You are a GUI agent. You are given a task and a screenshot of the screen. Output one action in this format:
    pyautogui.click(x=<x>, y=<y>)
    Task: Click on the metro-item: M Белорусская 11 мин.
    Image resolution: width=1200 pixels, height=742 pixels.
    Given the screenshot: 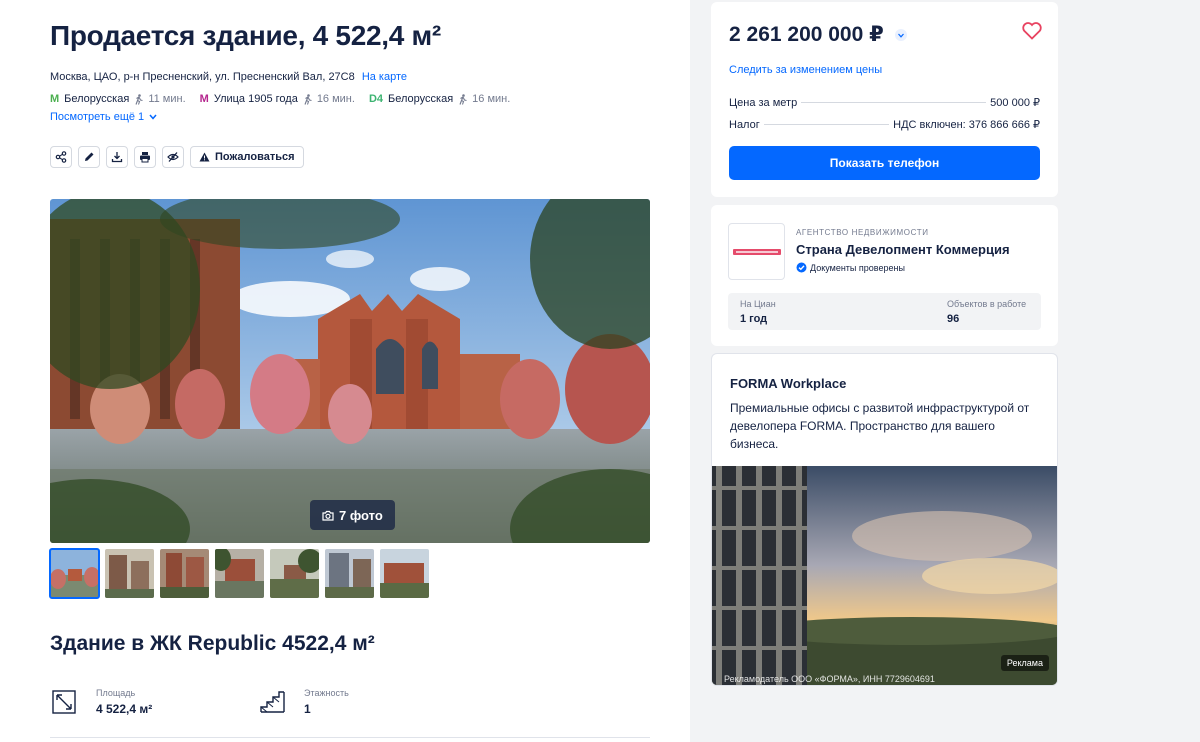 What is the action you would take?
    pyautogui.click(x=118, y=99)
    